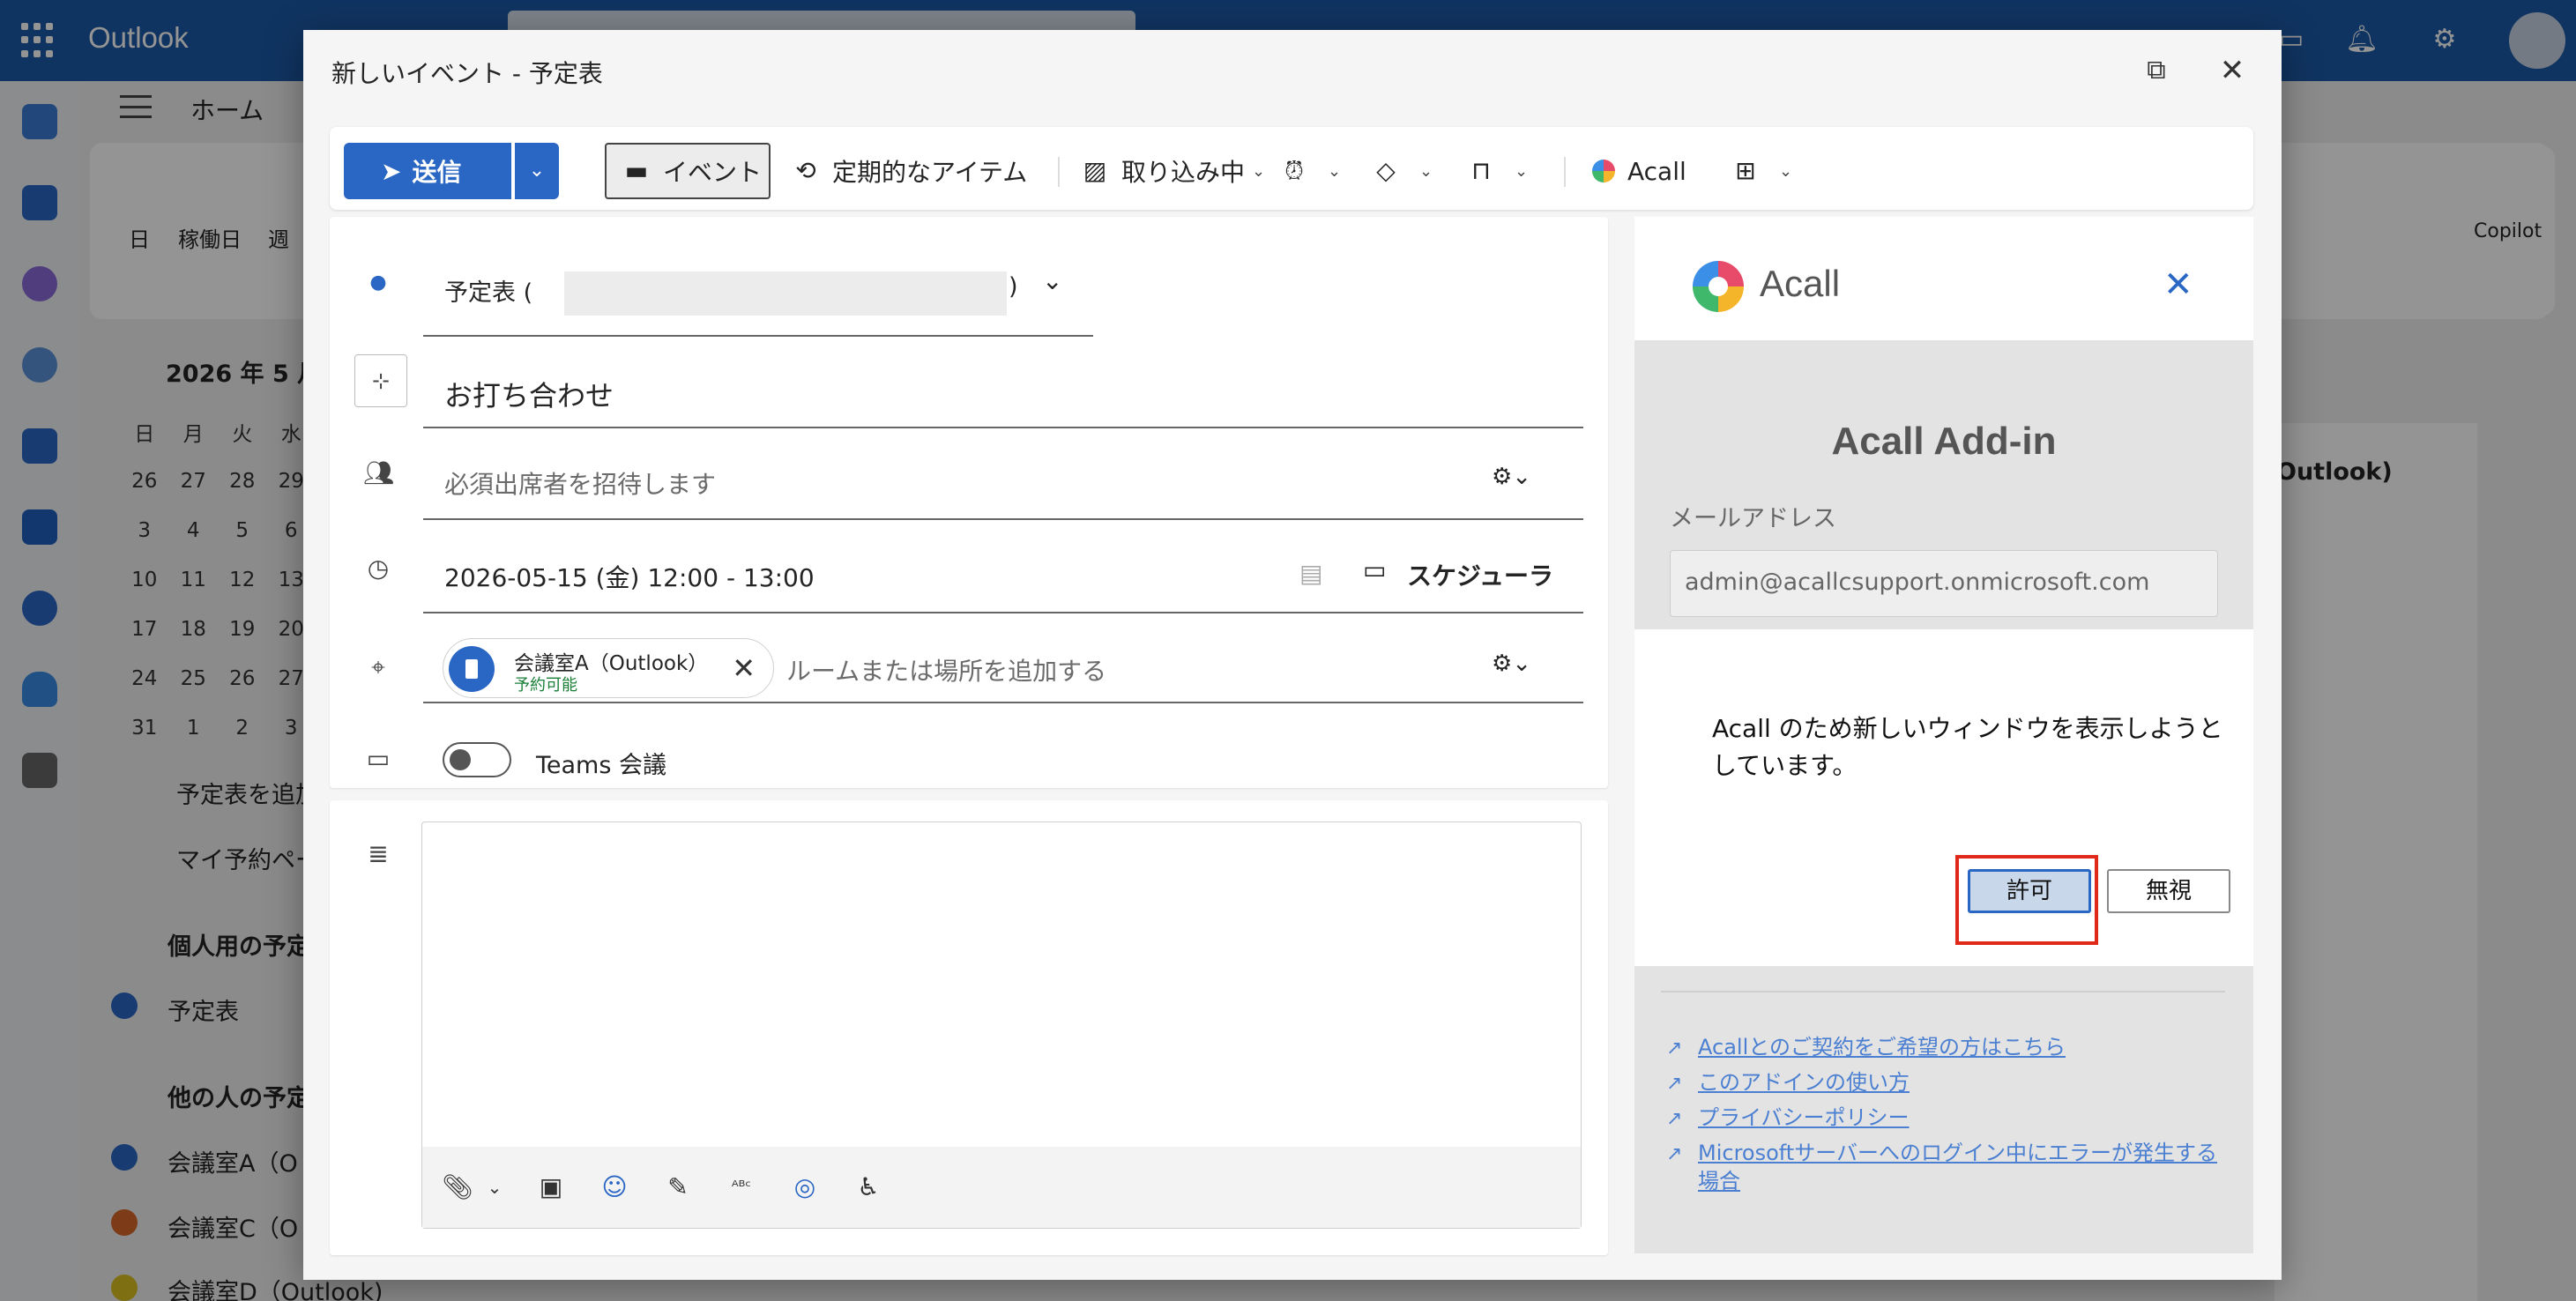 The image size is (2576, 1301). What do you see at coordinates (1481, 171) in the screenshot?
I see `lock-icon: ⊓` at bounding box center [1481, 171].